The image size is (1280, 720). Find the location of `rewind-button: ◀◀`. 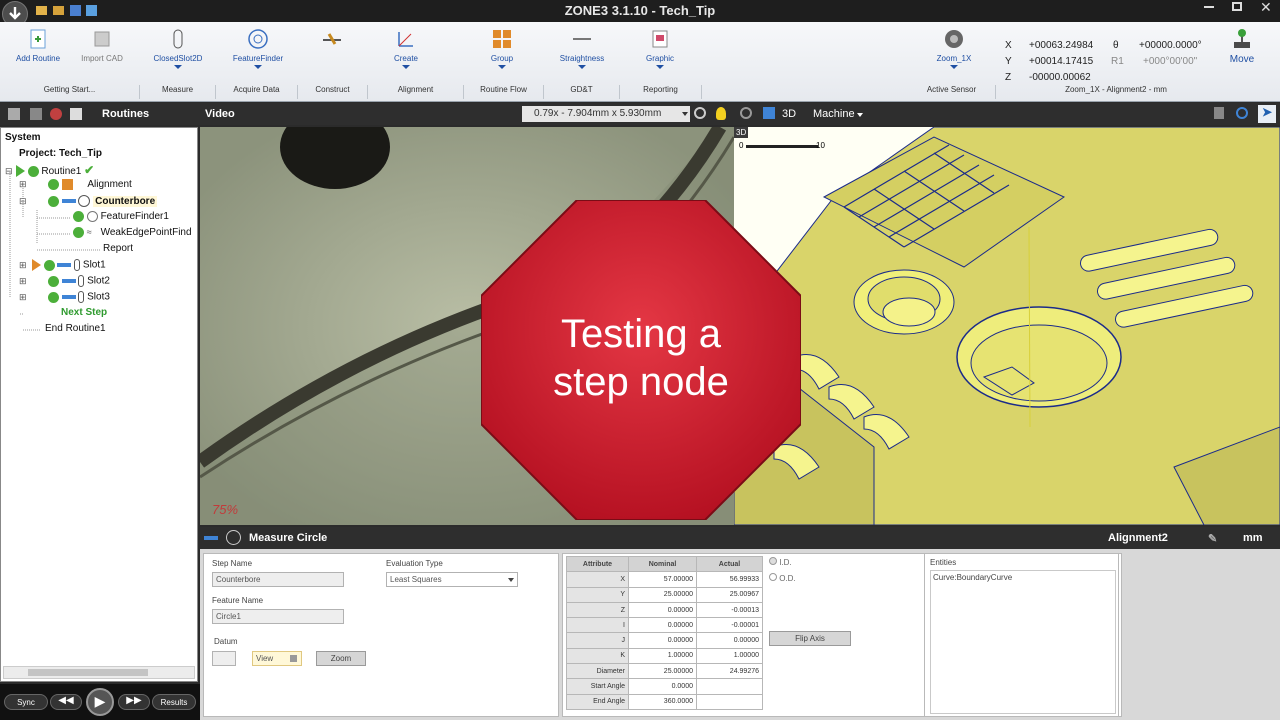

rewind-button: ◀◀ is located at coordinates (66, 702).